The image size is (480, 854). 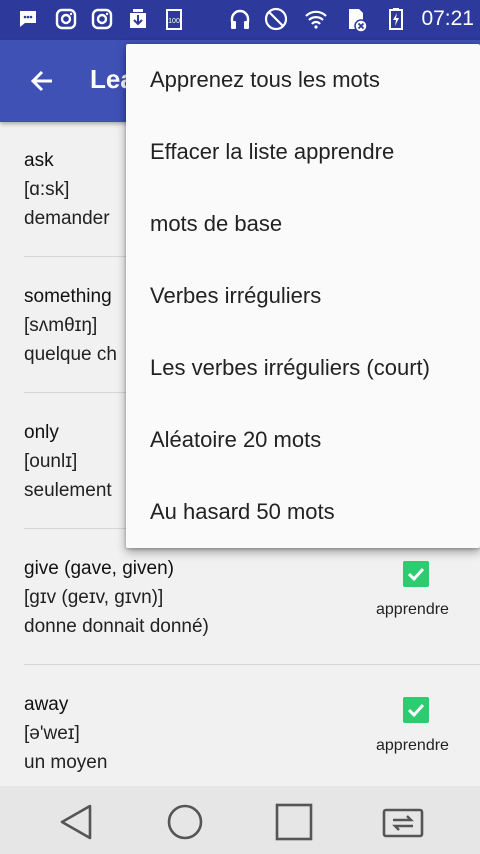 I want to click on menu-item-irregular-verbs-short: Les verbes irréguliers (court), so click(x=303, y=368).